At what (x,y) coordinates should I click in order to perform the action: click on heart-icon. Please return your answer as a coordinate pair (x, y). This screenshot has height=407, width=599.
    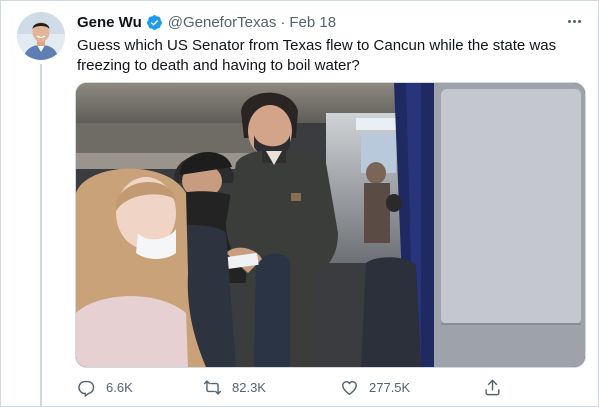
    Looking at the image, I should click on (349, 387).